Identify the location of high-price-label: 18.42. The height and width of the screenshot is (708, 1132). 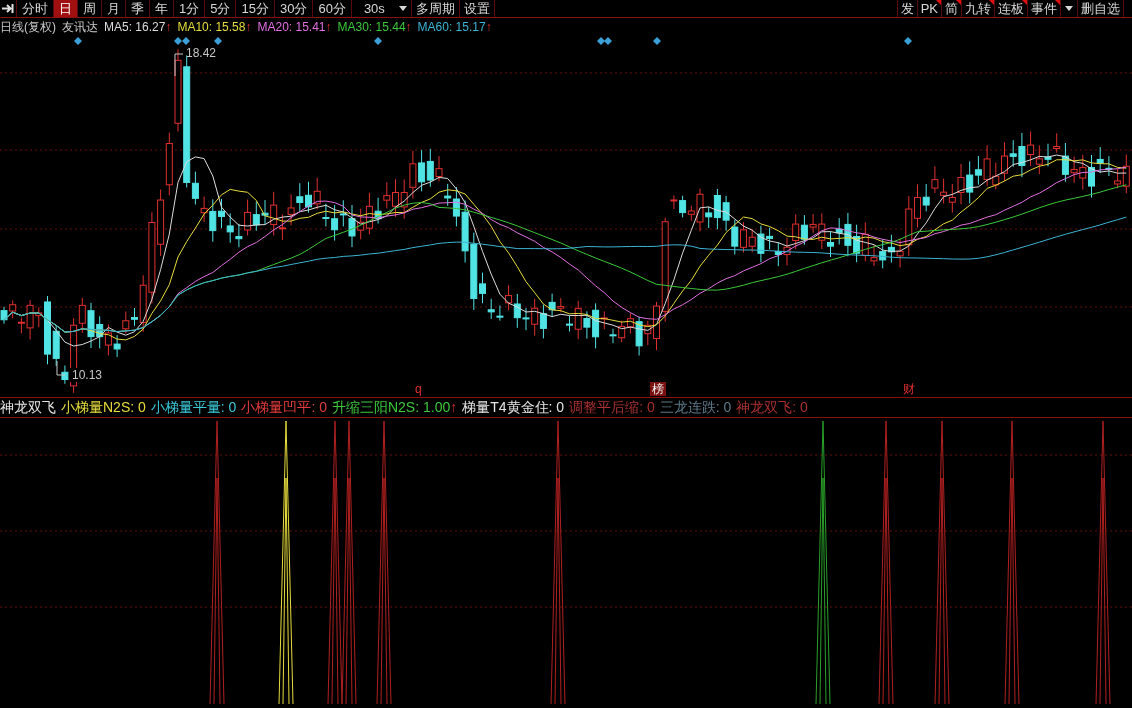
(201, 53).